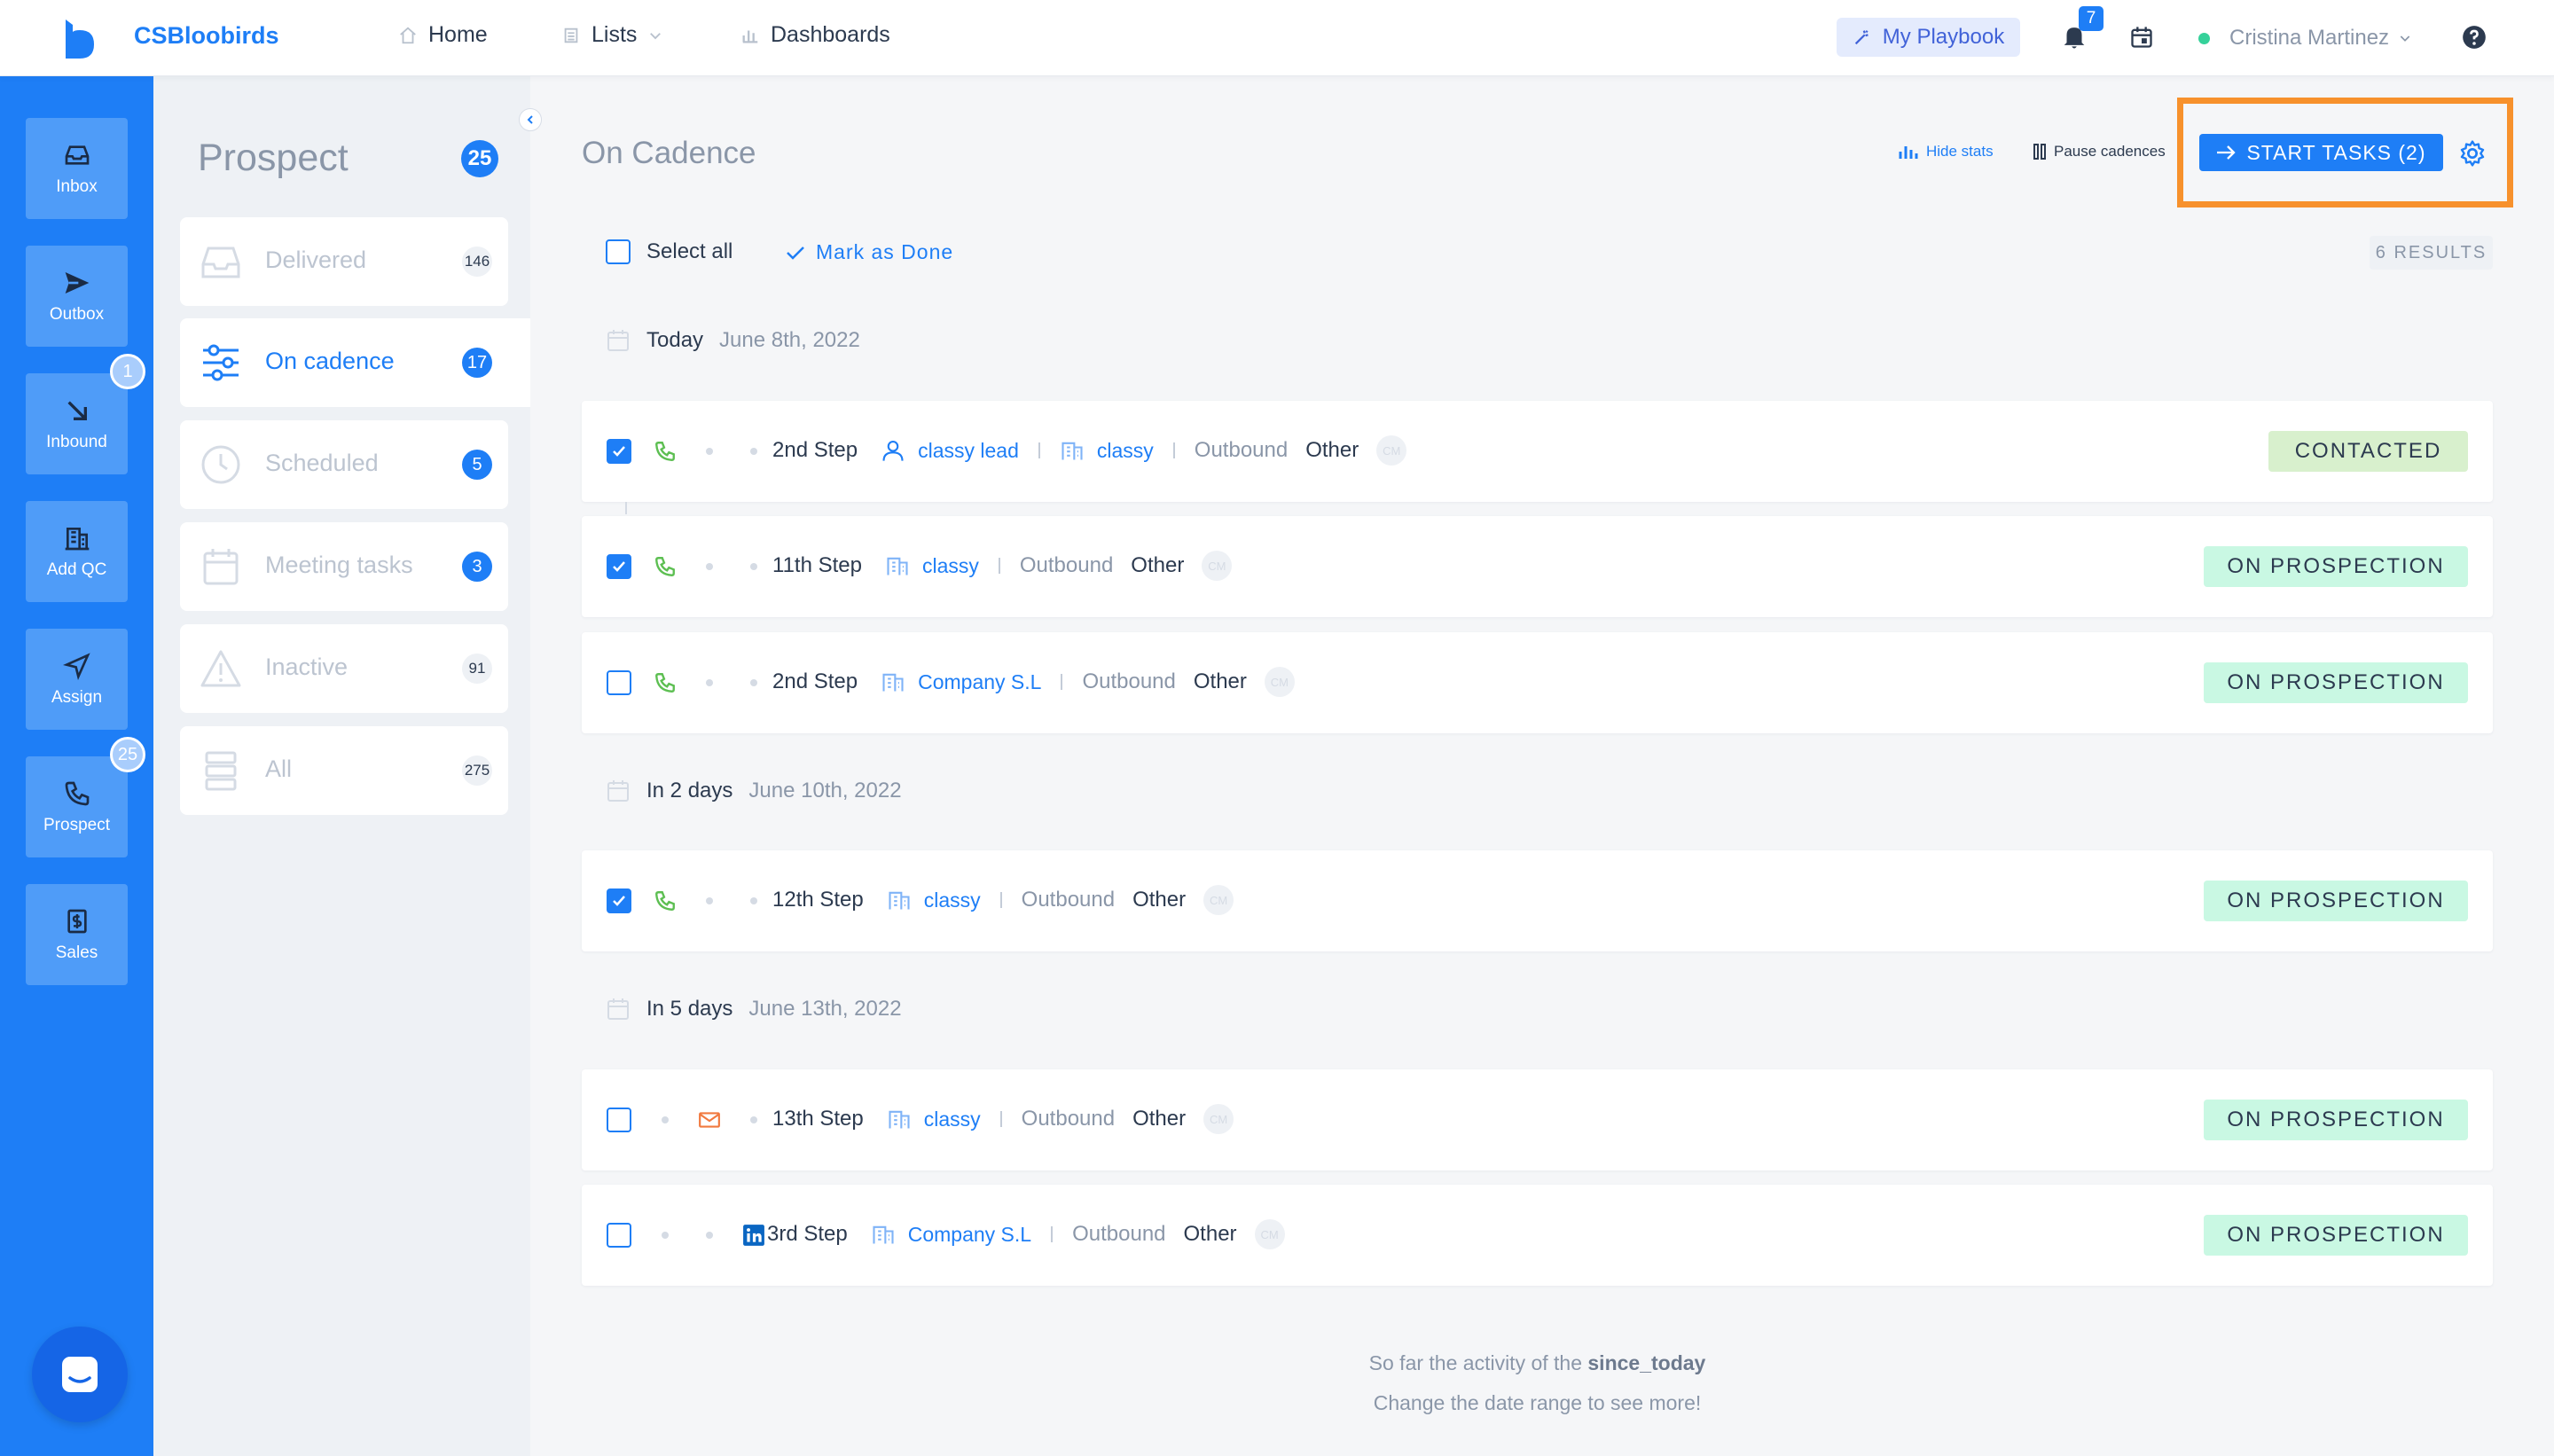 This screenshot has height=1456, width=2554. Describe the element at coordinates (77, 697) in the screenshot. I see `sidebar-item-label: Assign` at that location.